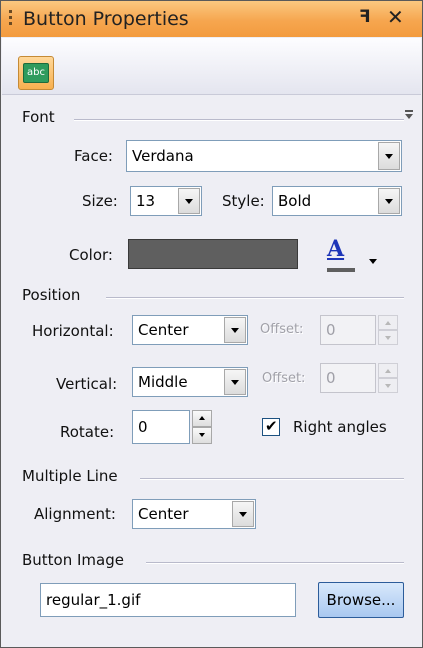  Describe the element at coordinates (106, 19) in the screenshot. I see `panel-title: Button Properties` at that location.